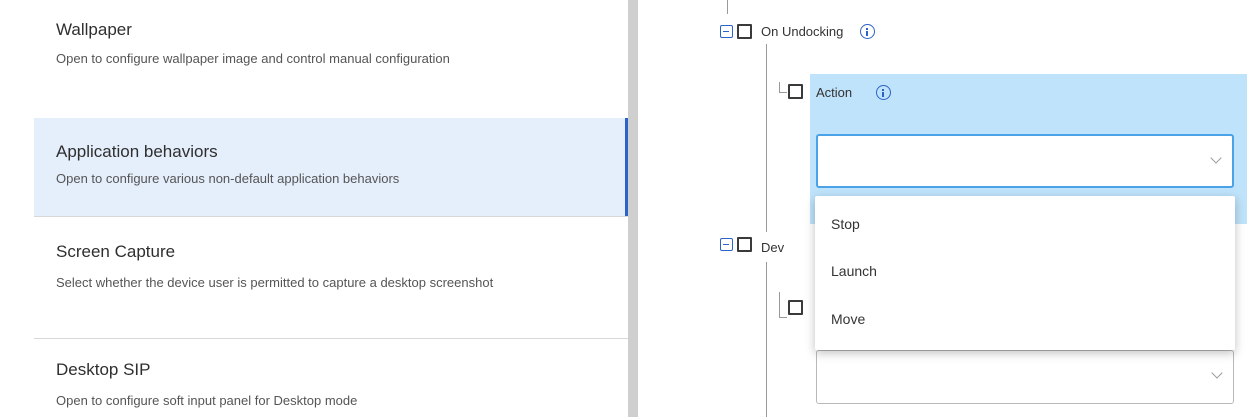 The width and height of the screenshot is (1247, 417). Describe the element at coordinates (744, 31) in the screenshot. I see `on-undocking-checkbox` at that location.